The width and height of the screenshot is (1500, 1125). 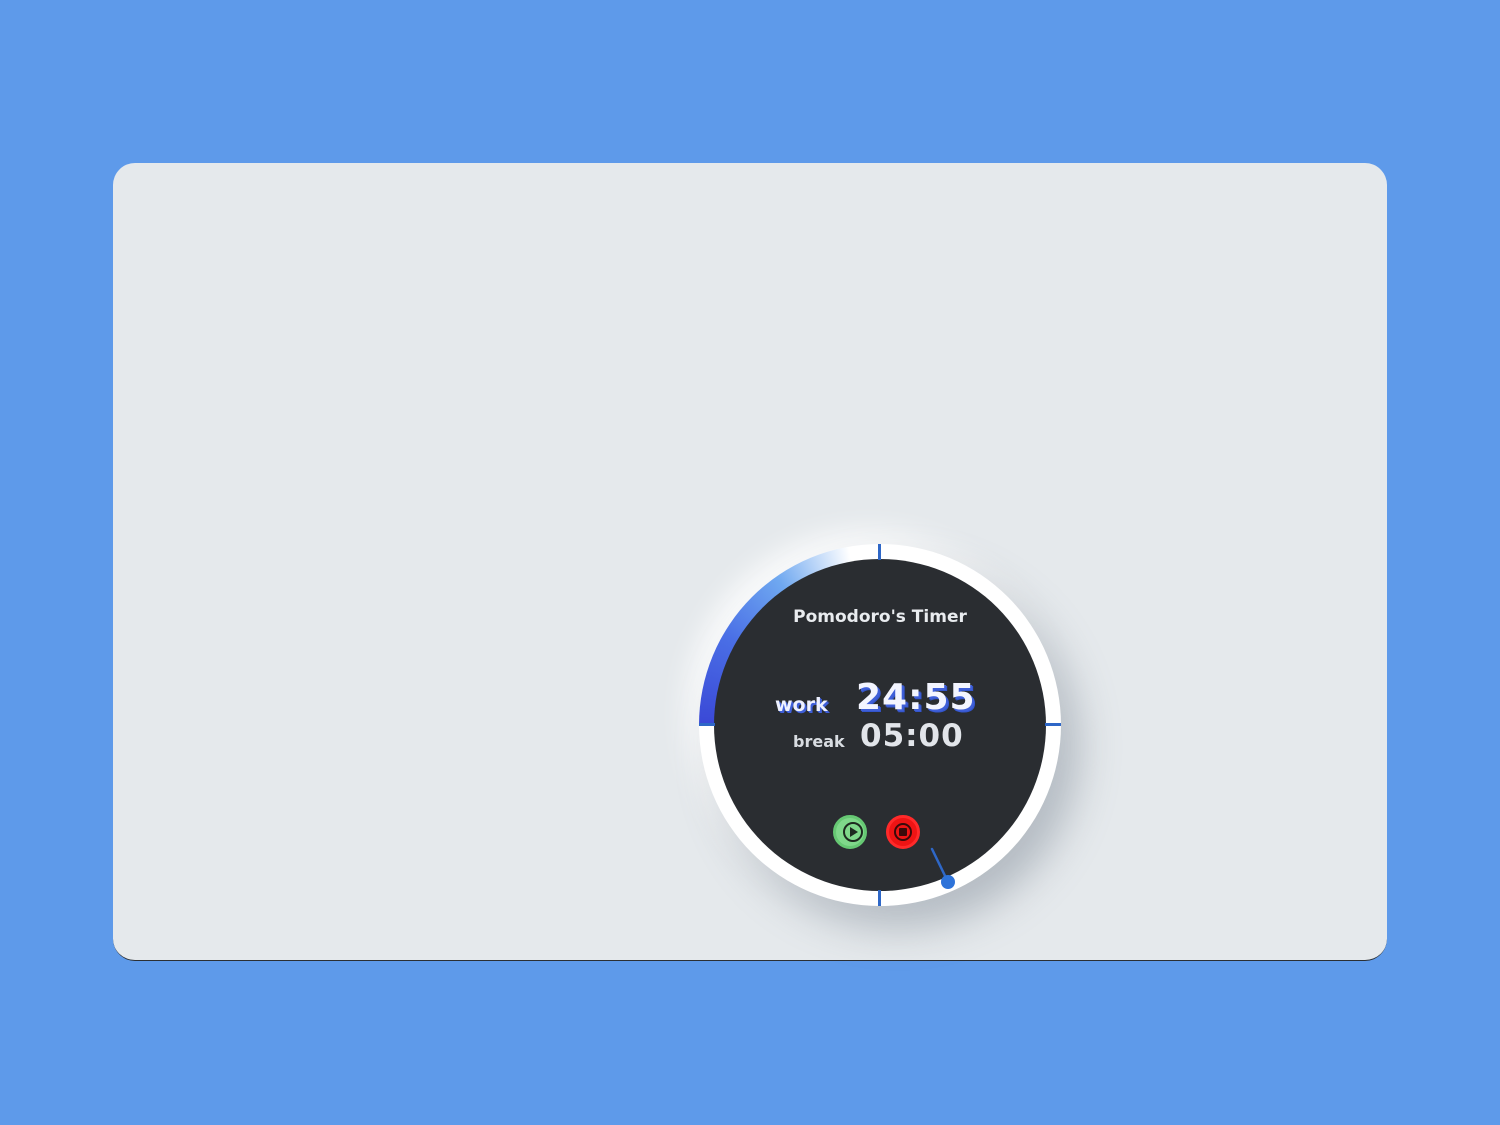 I want to click on tick-mark-top, so click(x=879, y=552).